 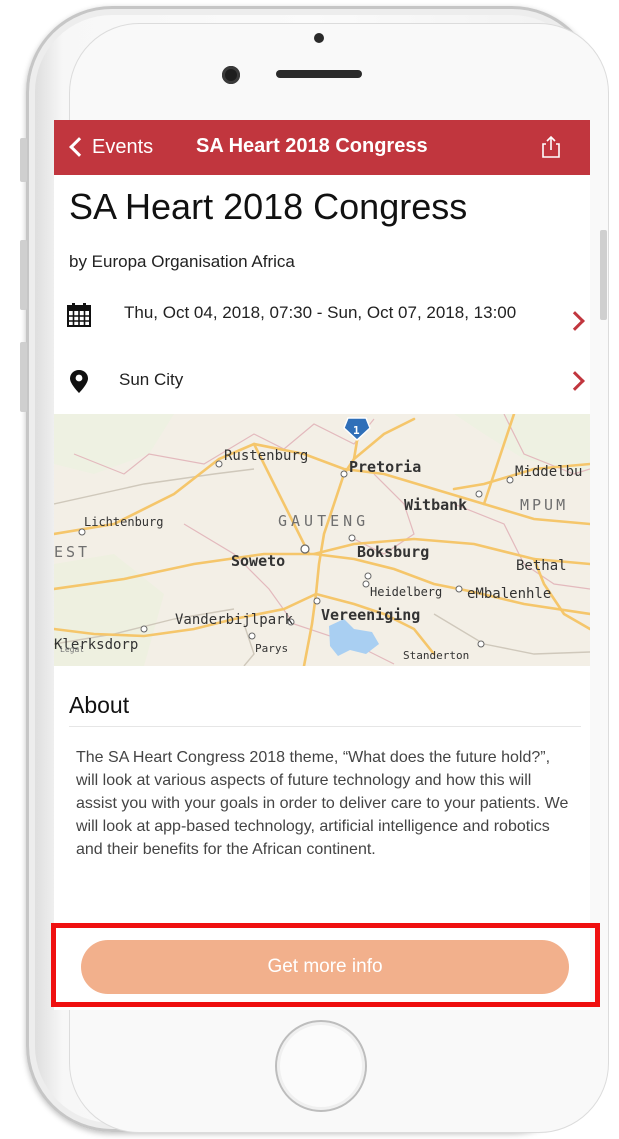 What do you see at coordinates (319, 38) in the screenshot?
I see `proximity-sensor` at bounding box center [319, 38].